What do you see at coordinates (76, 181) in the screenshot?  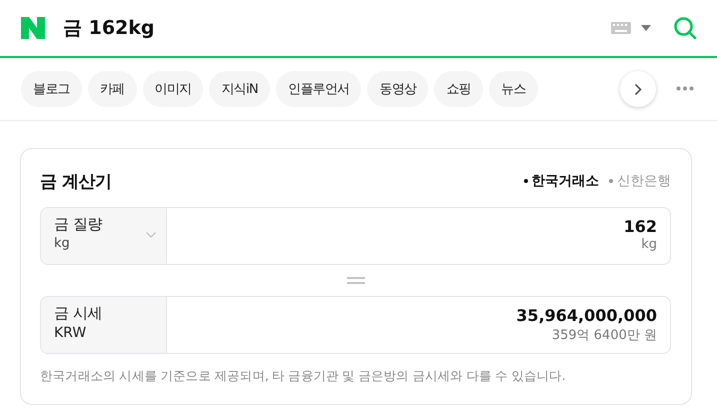 I see `calculator-title: 금 계산기` at bounding box center [76, 181].